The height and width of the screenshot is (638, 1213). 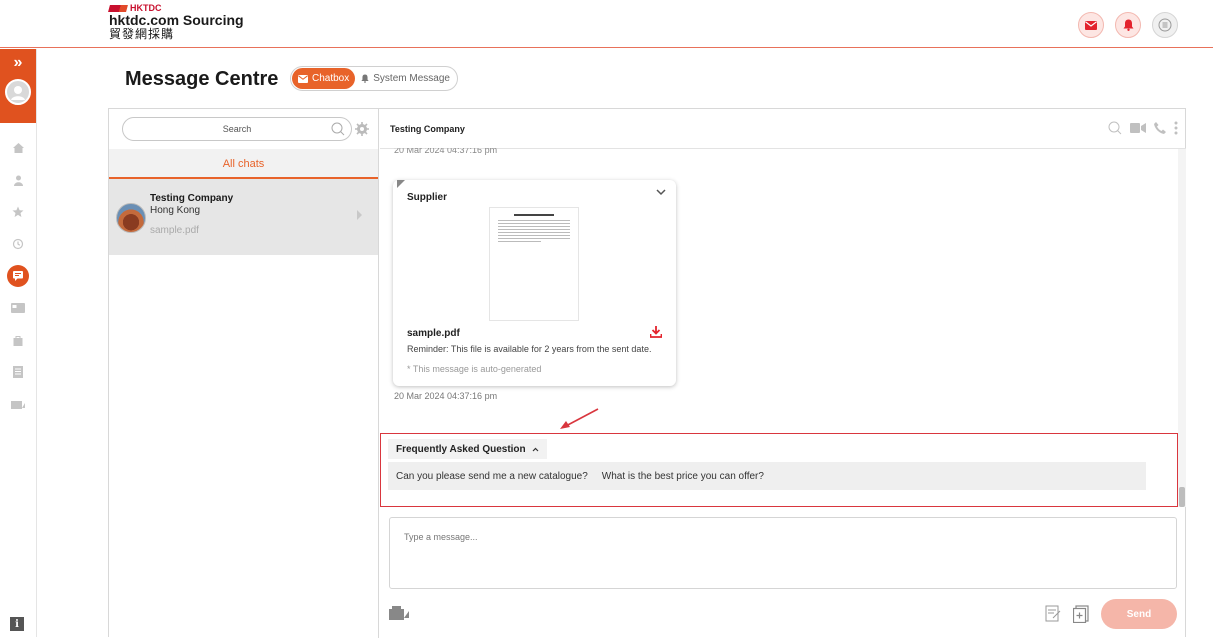 What do you see at coordinates (1176, 128) in the screenshot?
I see `more-vertical-icon` at bounding box center [1176, 128].